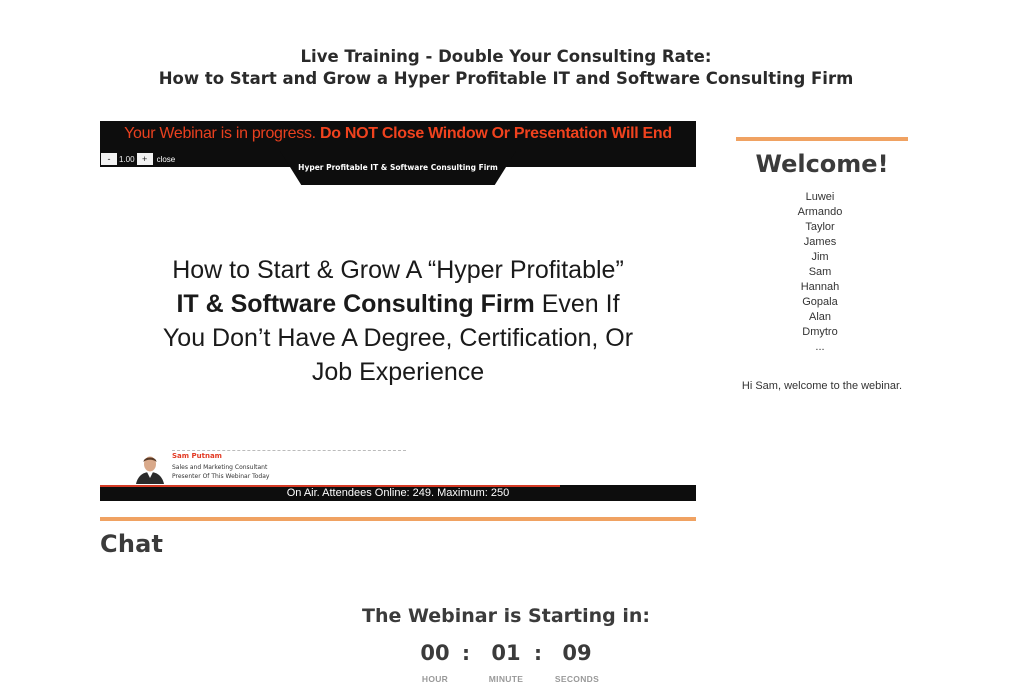 This screenshot has height=697, width=1012. Describe the element at coordinates (577, 653) in the screenshot. I see `countdown-seconds: 09` at that location.